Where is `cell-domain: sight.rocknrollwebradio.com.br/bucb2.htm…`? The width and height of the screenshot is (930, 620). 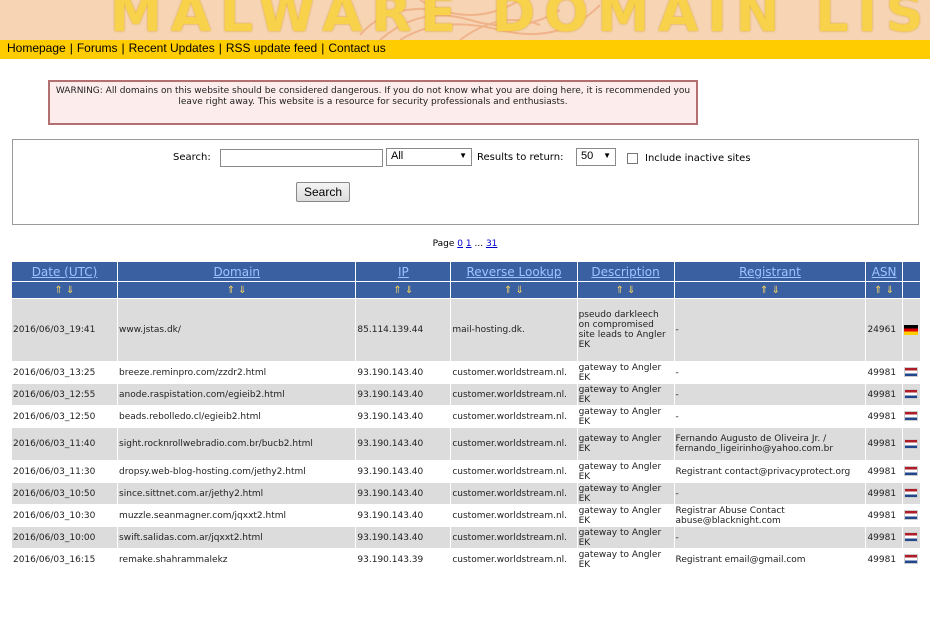
cell-domain: sight.rocknrollwebradio.com.br/bucb2.htm… is located at coordinates (237, 444).